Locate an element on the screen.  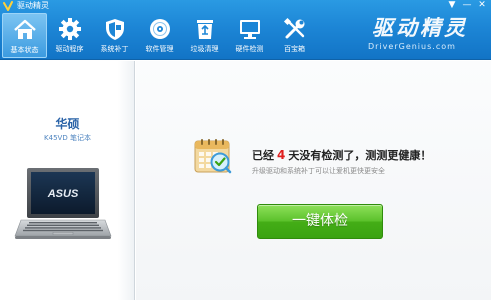
main-nav: 基本状态 驱动程序 系统补丁 软件管理 垃圾清理 硬件检测 百宝箱 is located at coordinates (159, 35).